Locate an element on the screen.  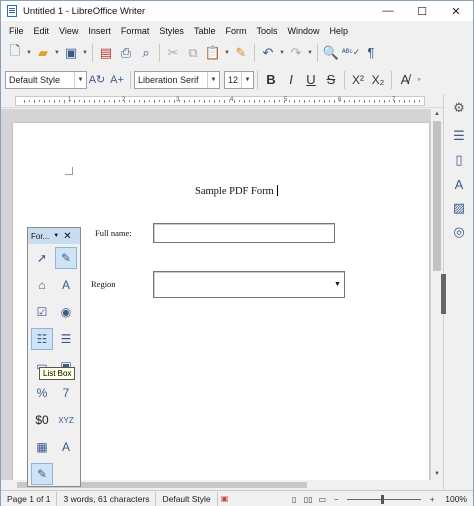
book-view-icon: ▭ is located at coordinates (322, 499).